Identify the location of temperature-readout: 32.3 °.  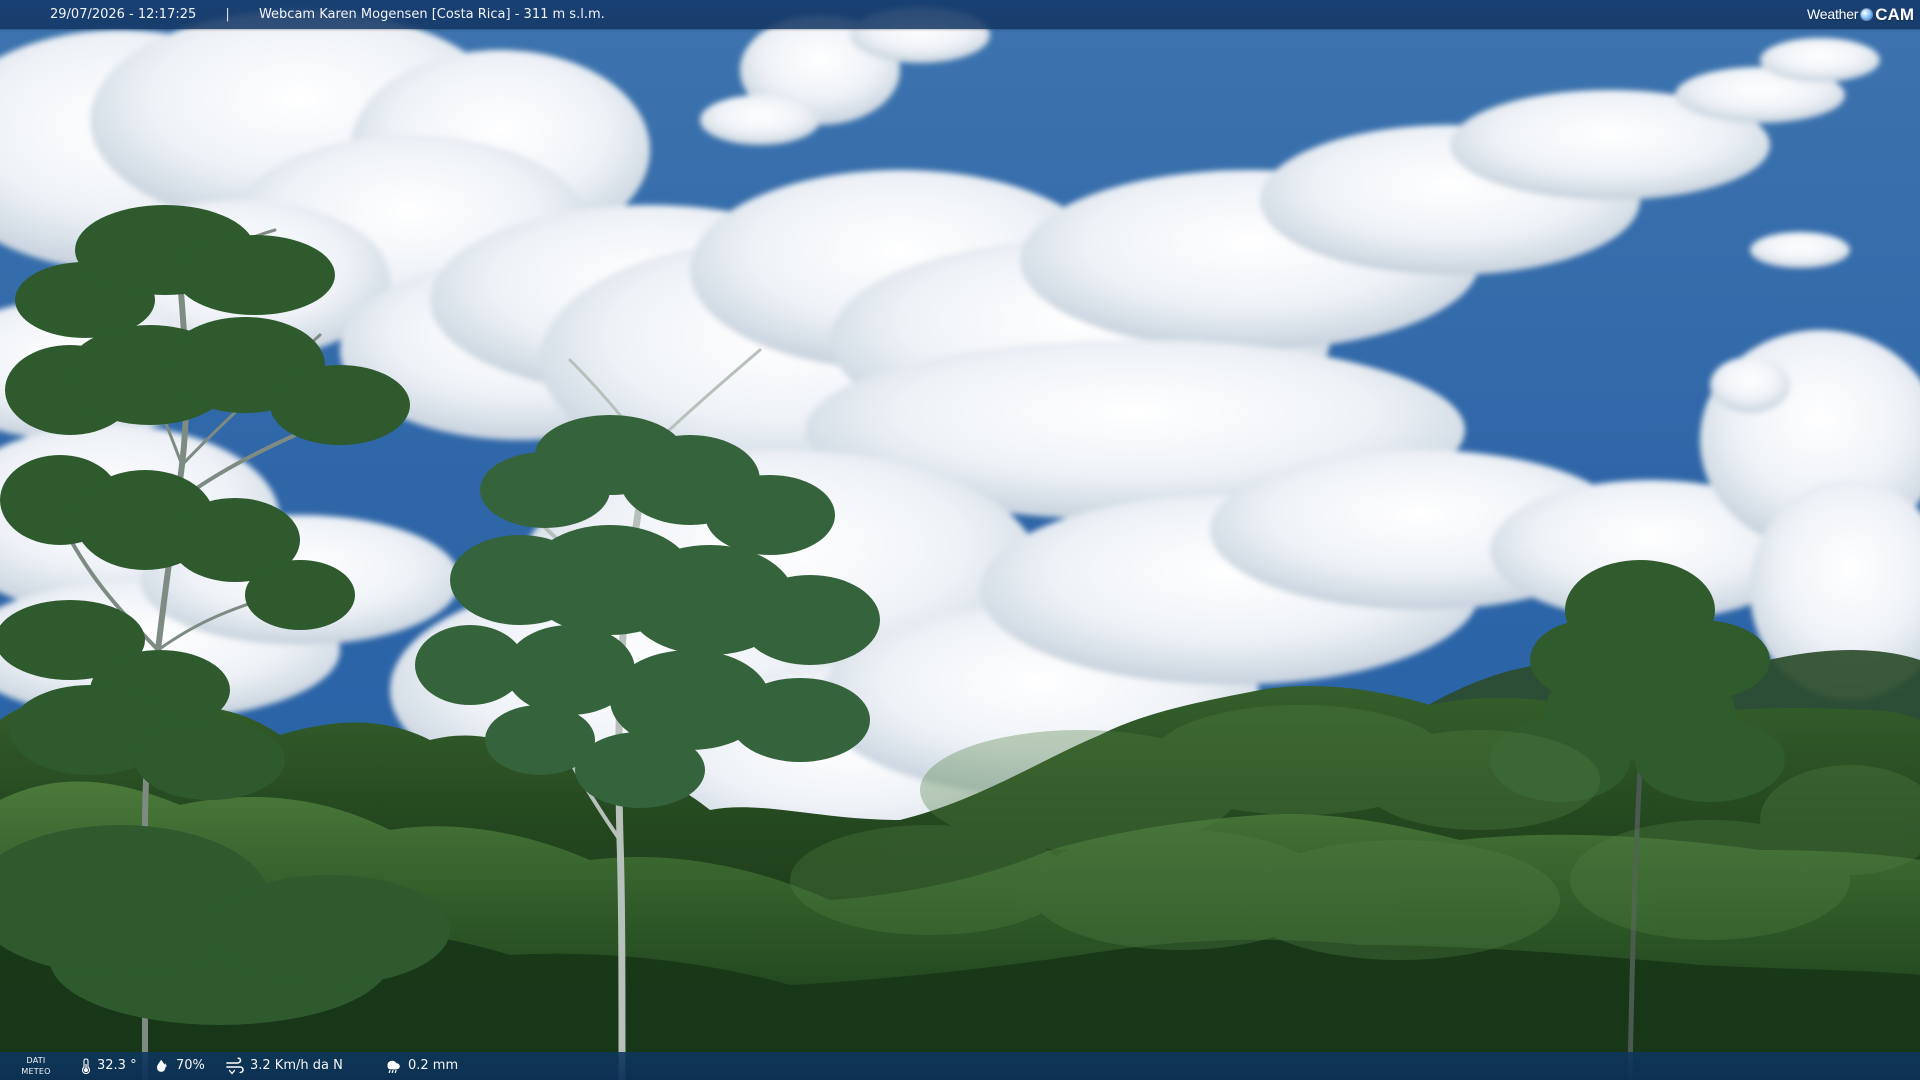
(108, 1066).